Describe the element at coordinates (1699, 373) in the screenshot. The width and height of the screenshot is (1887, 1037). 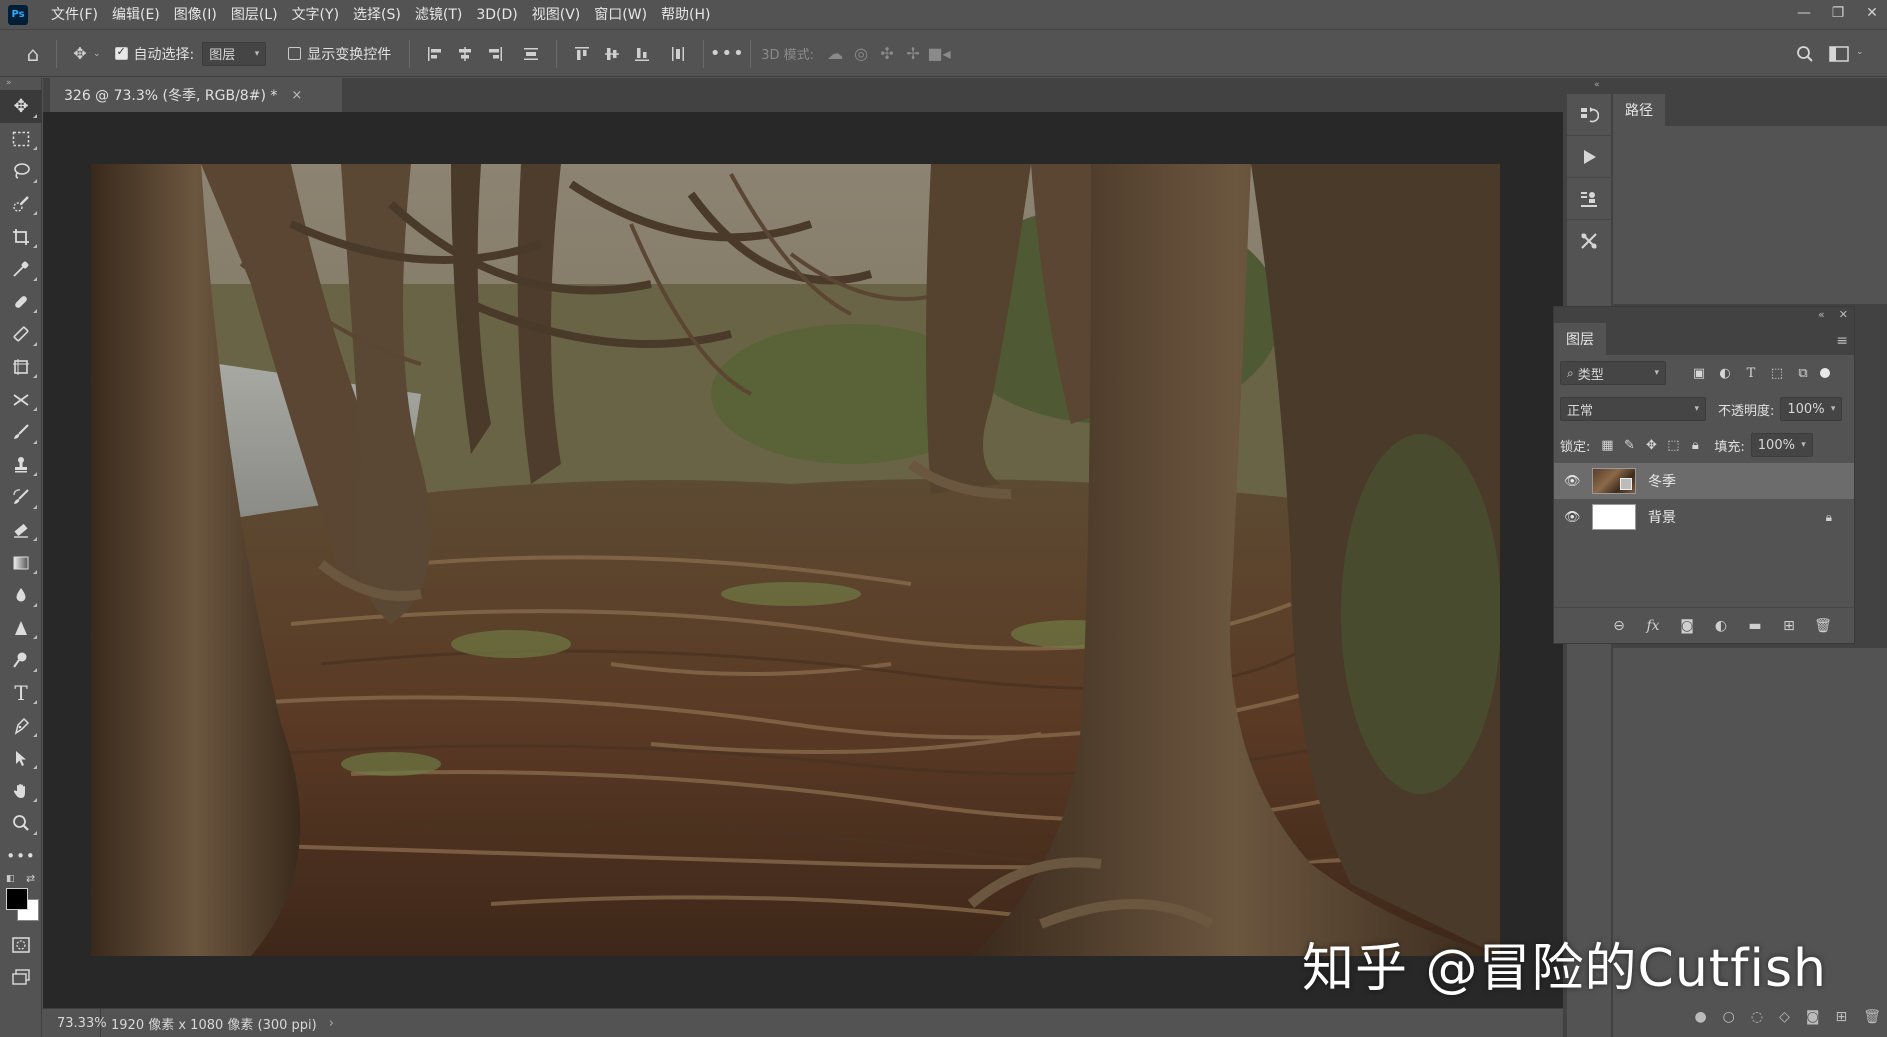
I see `filter-pixel-layers-icon: ▣` at that location.